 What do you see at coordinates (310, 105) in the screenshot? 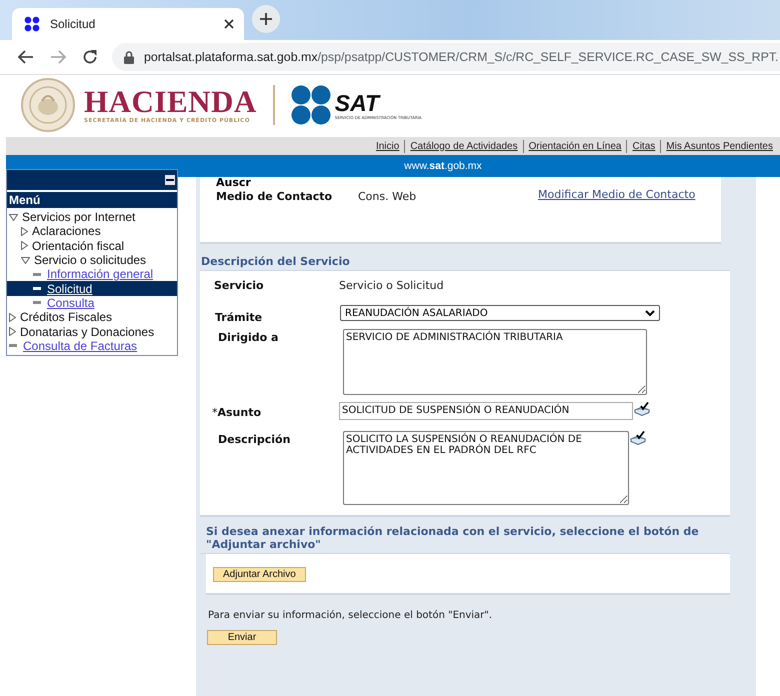
I see `four-circles-logo-icon` at bounding box center [310, 105].